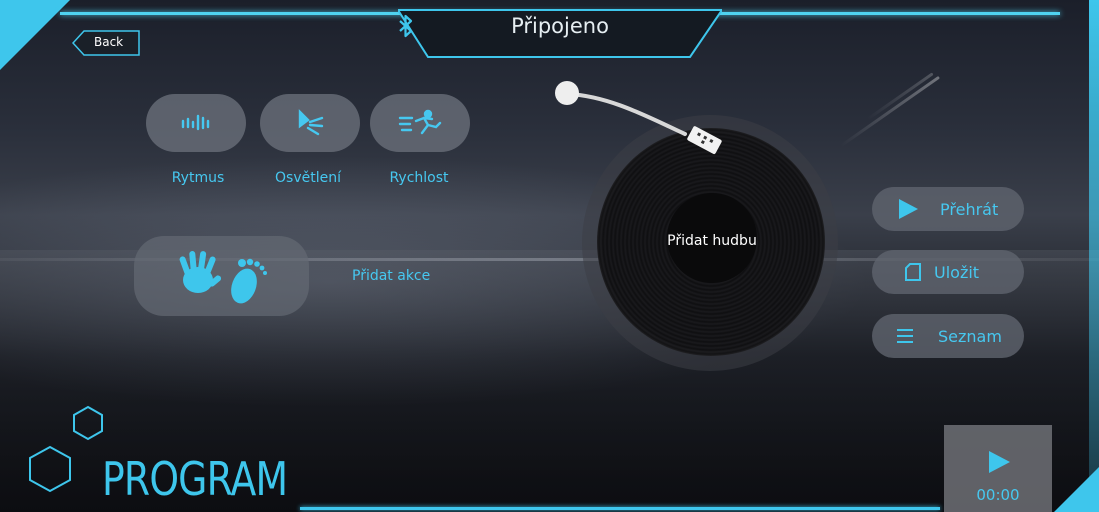 The image size is (1099, 512). I want to click on speed-button, so click(420, 123).